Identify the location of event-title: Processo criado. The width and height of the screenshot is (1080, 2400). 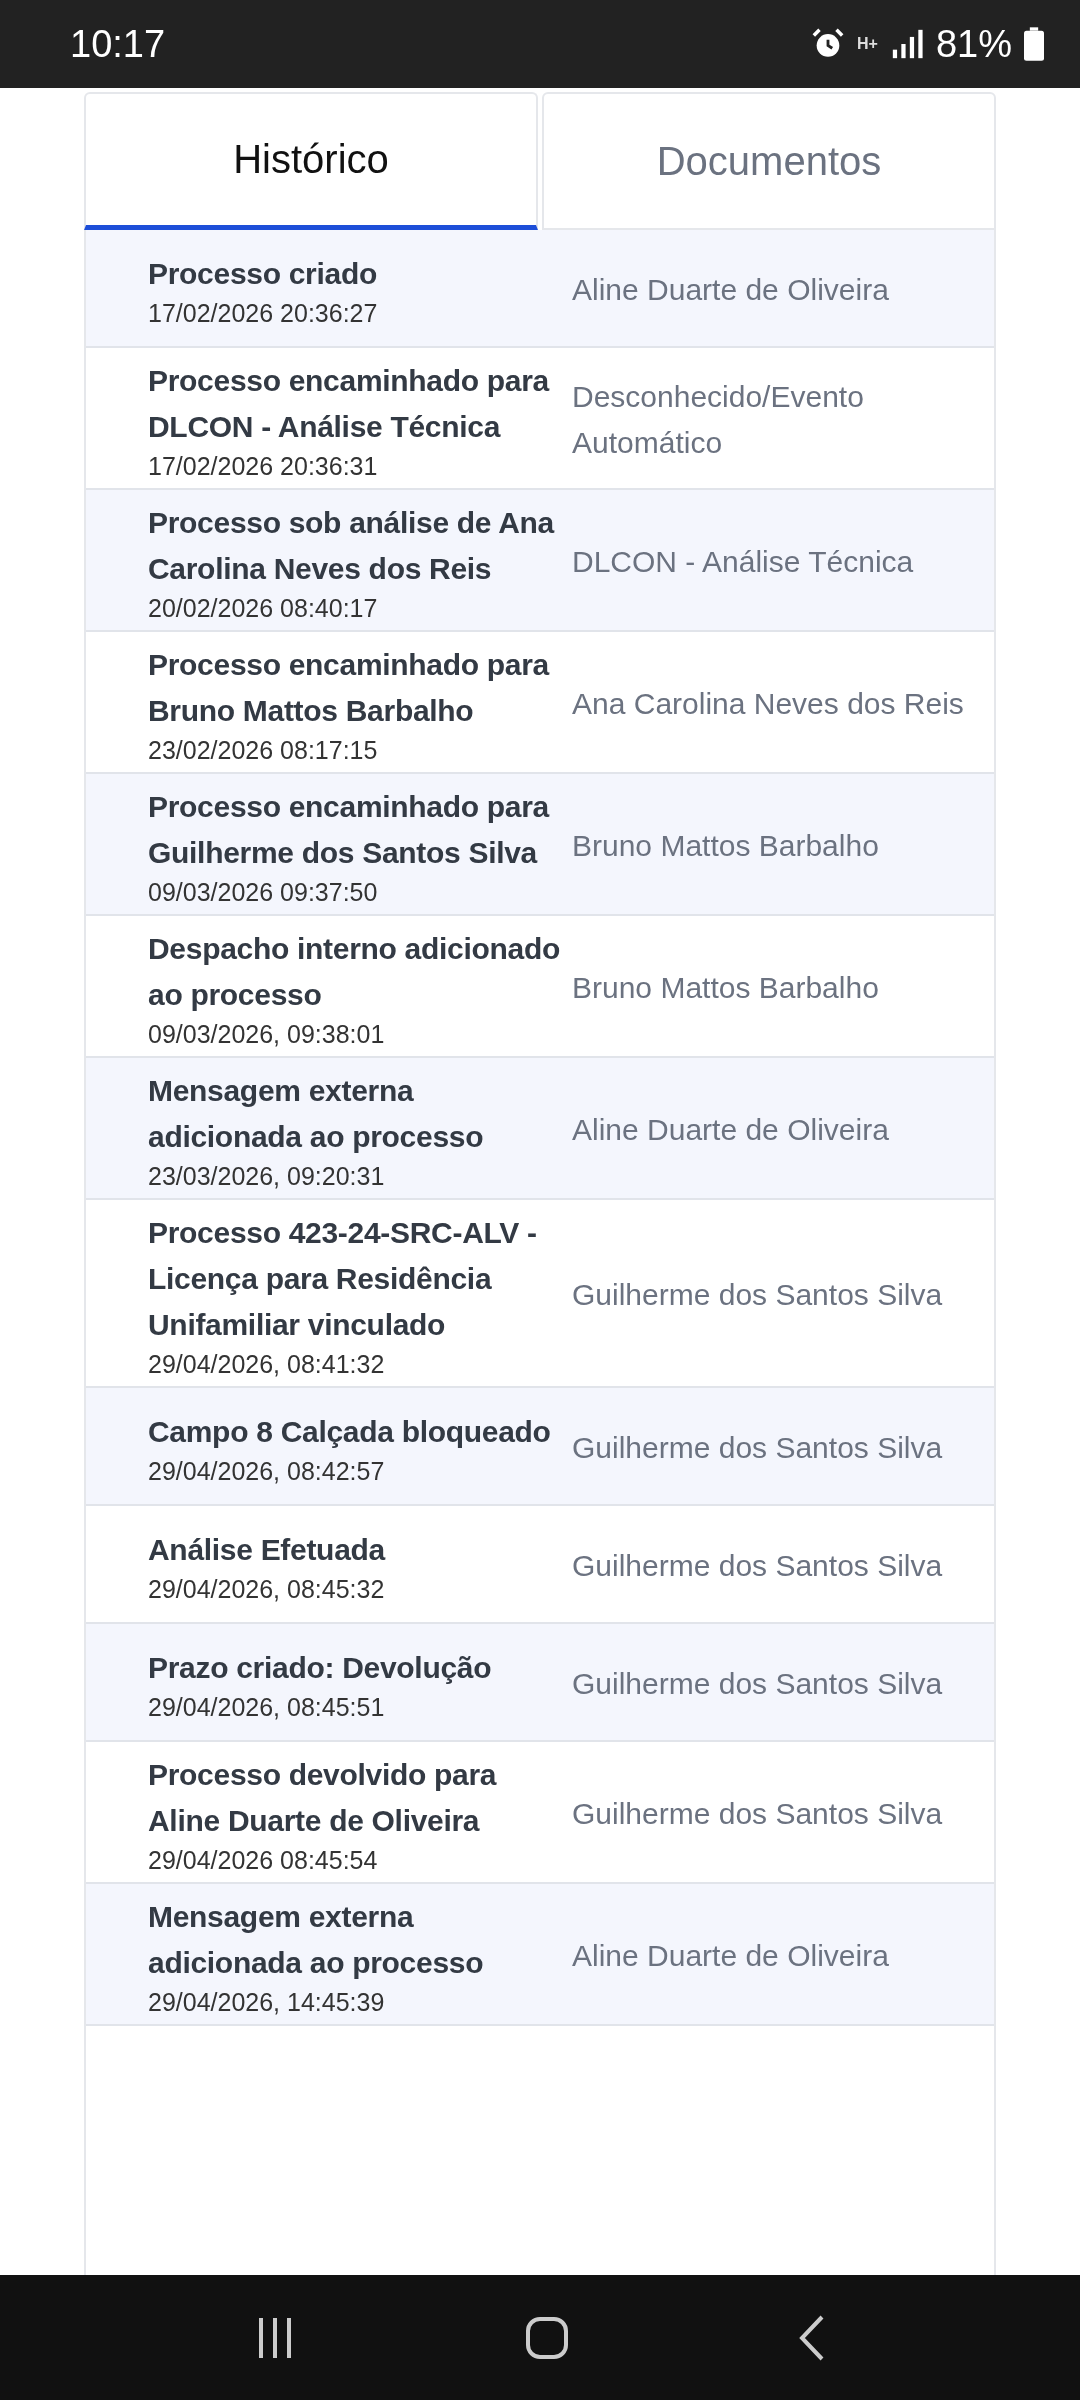
(263, 274).